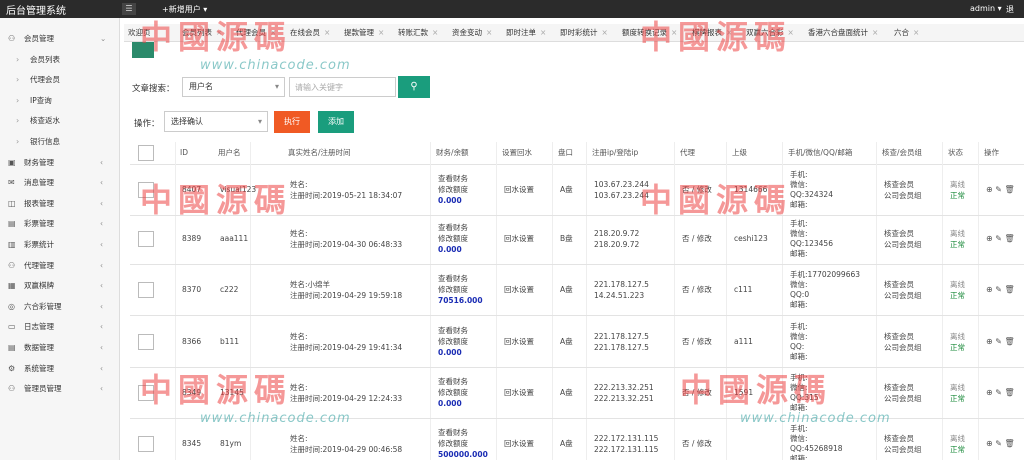  What do you see at coordinates (770, 32) in the screenshot?
I see `tab-item: 双赢六合彩 ×` at bounding box center [770, 32].